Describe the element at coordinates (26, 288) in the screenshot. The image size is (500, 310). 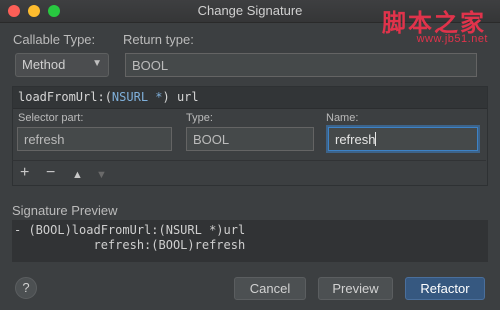
I see `help-button: ?` at that location.